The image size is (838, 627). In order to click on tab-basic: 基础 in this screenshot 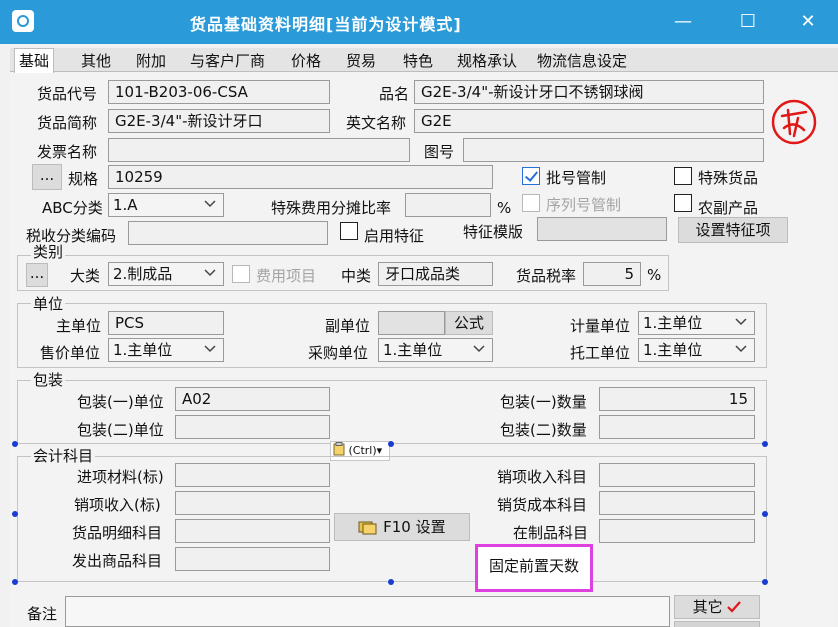, I will do `click(34, 60)`.